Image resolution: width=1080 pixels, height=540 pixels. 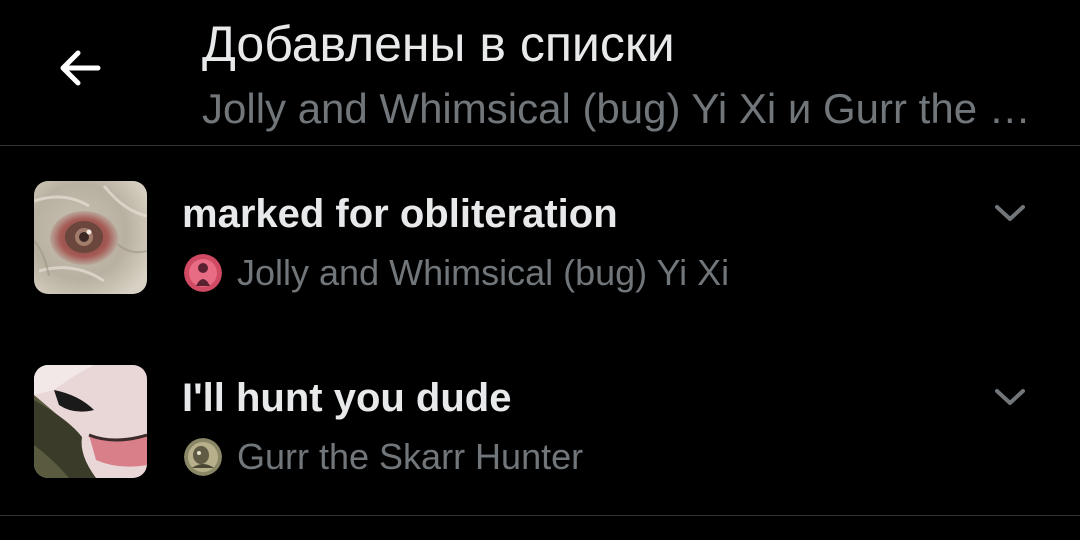 What do you see at coordinates (483, 272) in the screenshot?
I see `owner-name: Jolly and Whimsical (bug) Yi Xi` at bounding box center [483, 272].